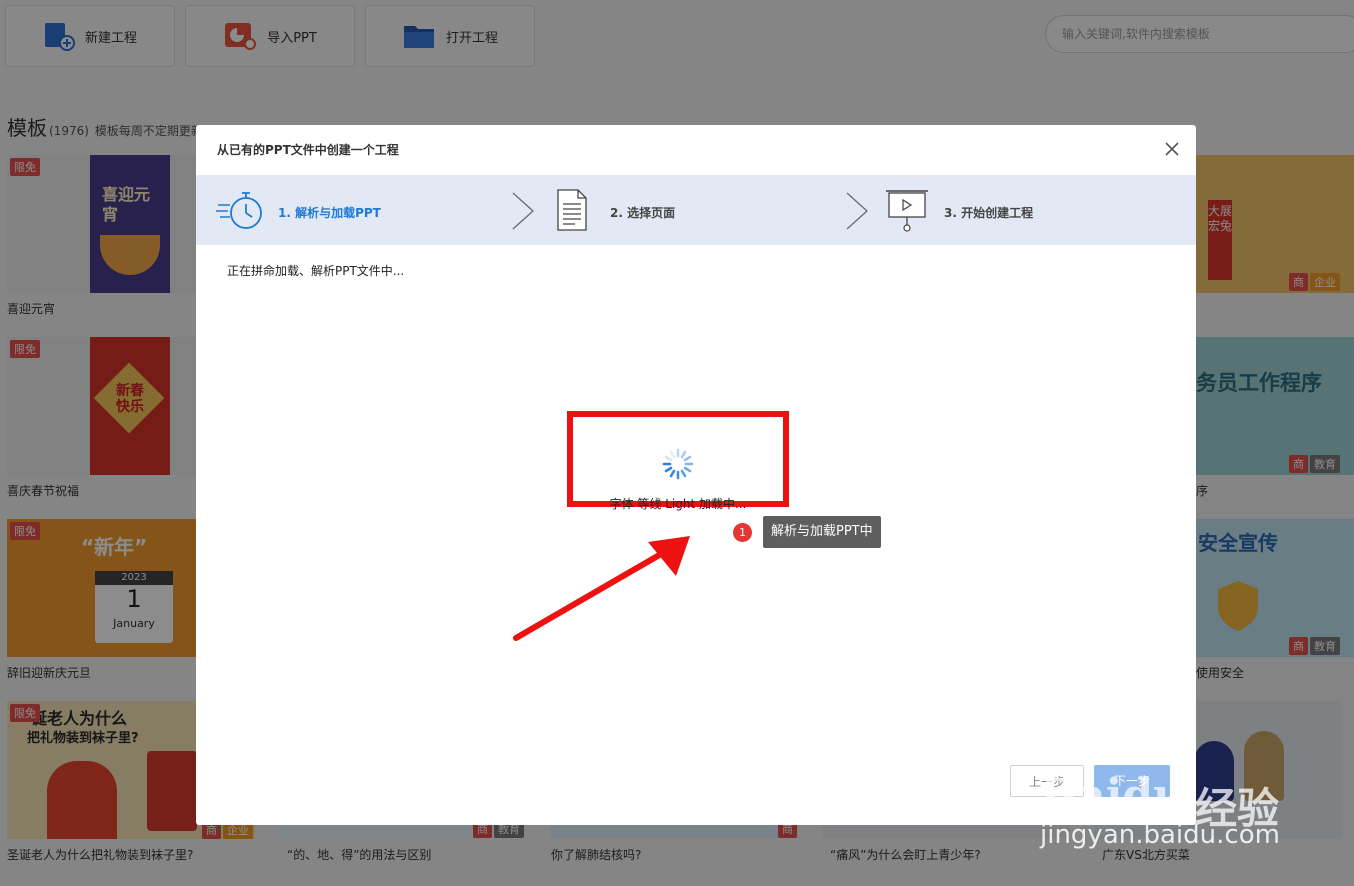  What do you see at coordinates (1172, 149) in the screenshot?
I see `close-icon` at bounding box center [1172, 149].